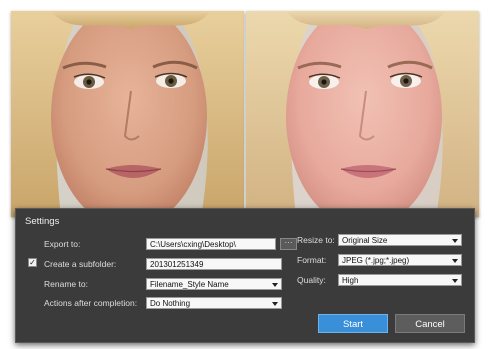 Image resolution: width=490 pixels, height=349 pixels. What do you see at coordinates (214, 303) in the screenshot?
I see `actions-after-completion-select: Do Nothing` at bounding box center [214, 303].